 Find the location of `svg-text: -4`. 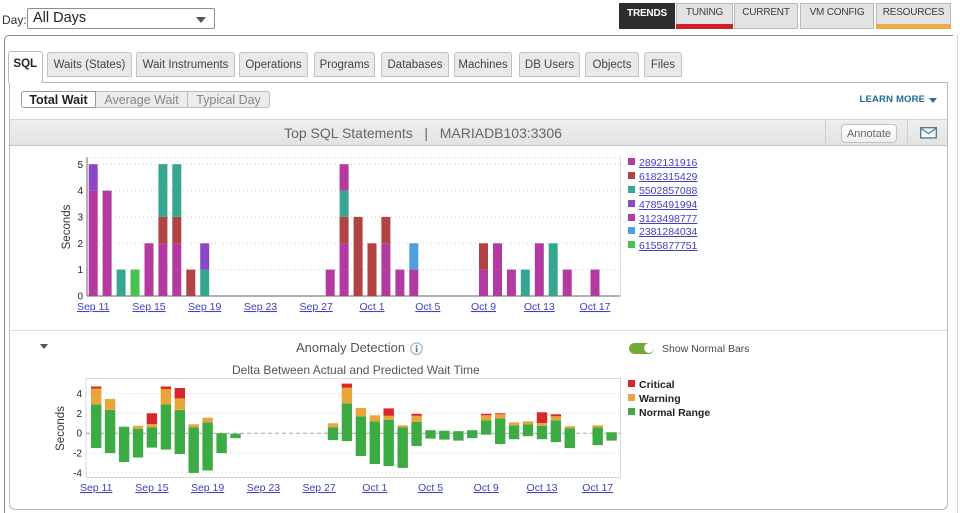

svg-text: -4 is located at coordinates (77, 473).